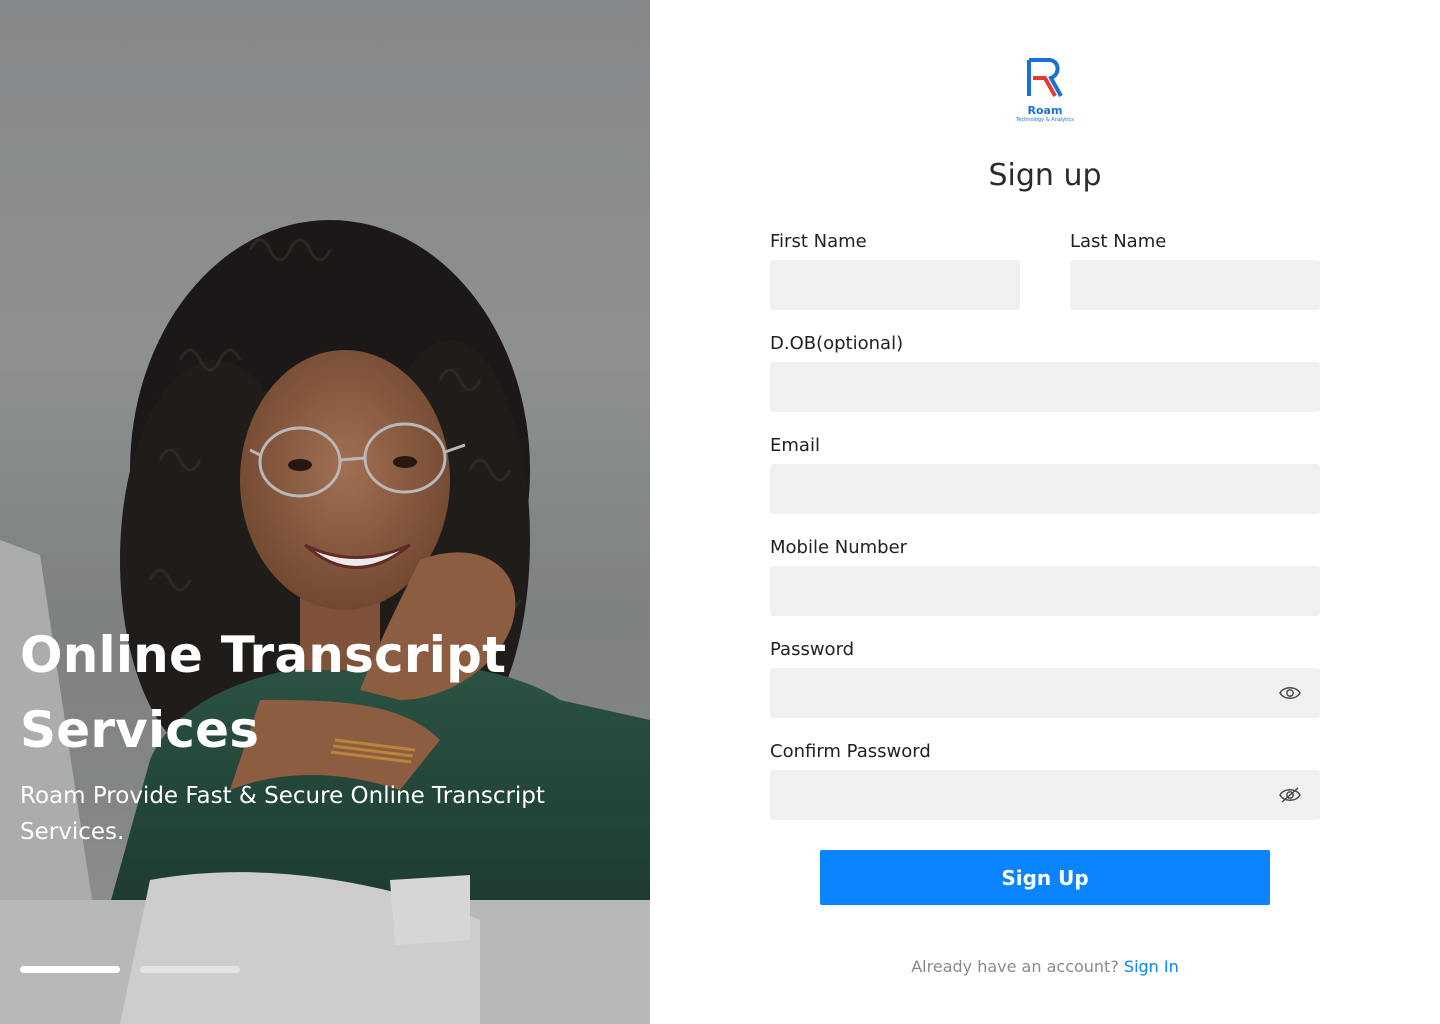  Describe the element at coordinates (1045, 387) in the screenshot. I see `dob-input` at that location.